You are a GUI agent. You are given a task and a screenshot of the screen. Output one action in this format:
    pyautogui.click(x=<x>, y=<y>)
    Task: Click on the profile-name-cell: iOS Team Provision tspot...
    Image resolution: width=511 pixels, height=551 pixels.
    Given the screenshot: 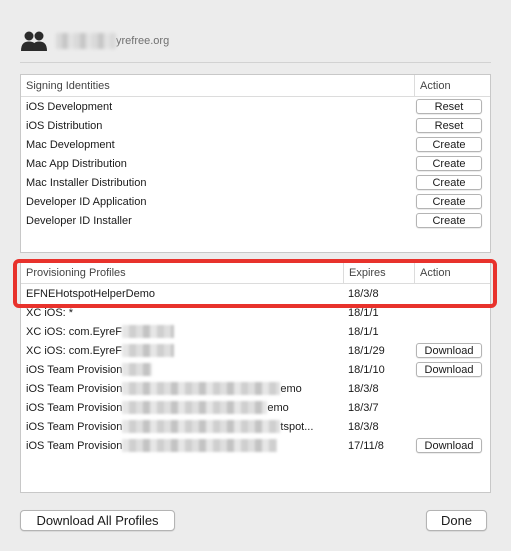 What is the action you would take?
    pyautogui.click(x=182, y=426)
    